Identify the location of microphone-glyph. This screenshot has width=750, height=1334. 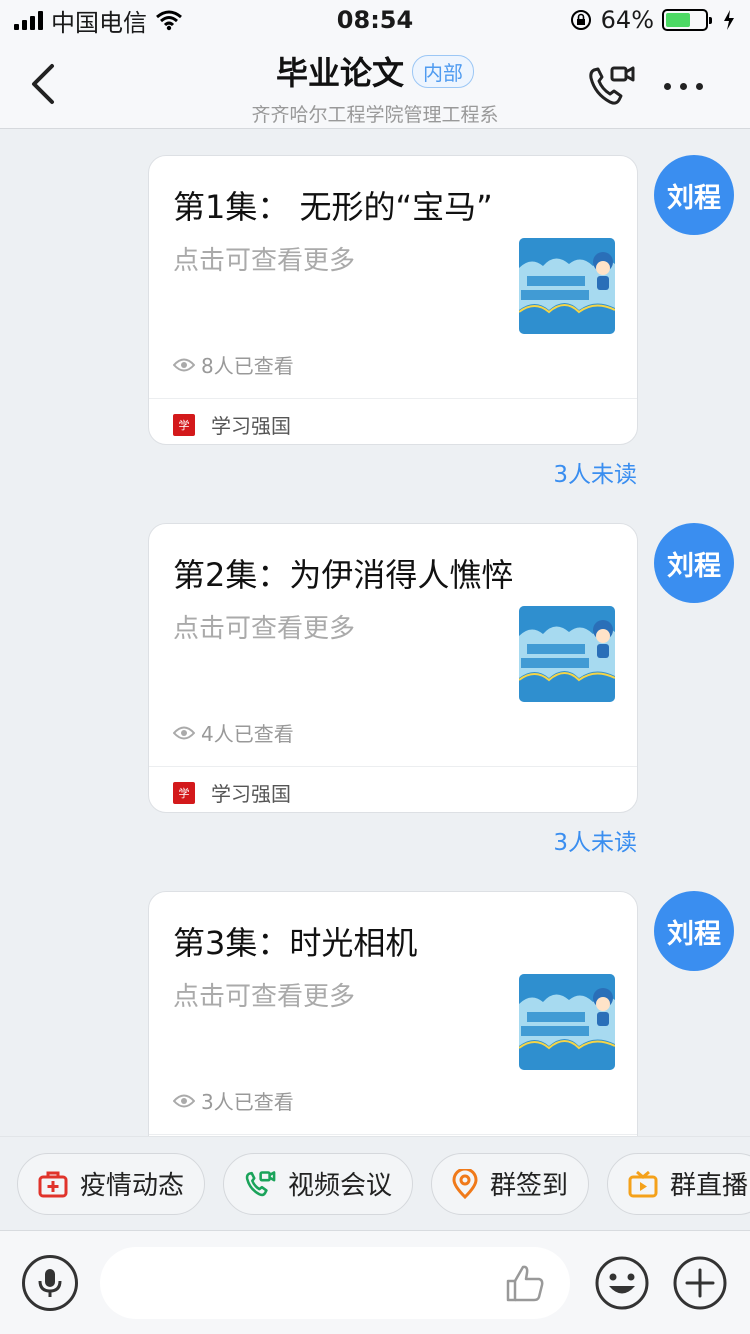
(50, 1283).